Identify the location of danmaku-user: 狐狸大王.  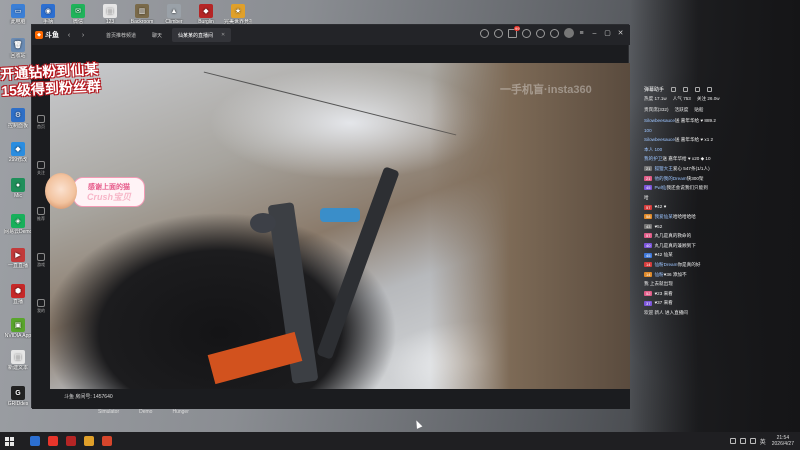
(663, 169).